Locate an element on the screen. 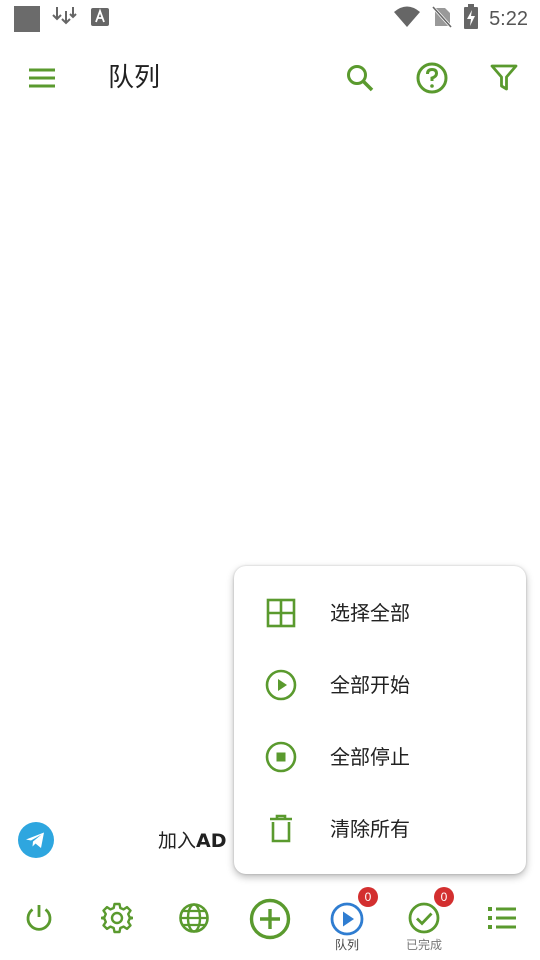 This screenshot has width=540, height=960. menu-item-label: 清除所有 is located at coordinates (370, 829).